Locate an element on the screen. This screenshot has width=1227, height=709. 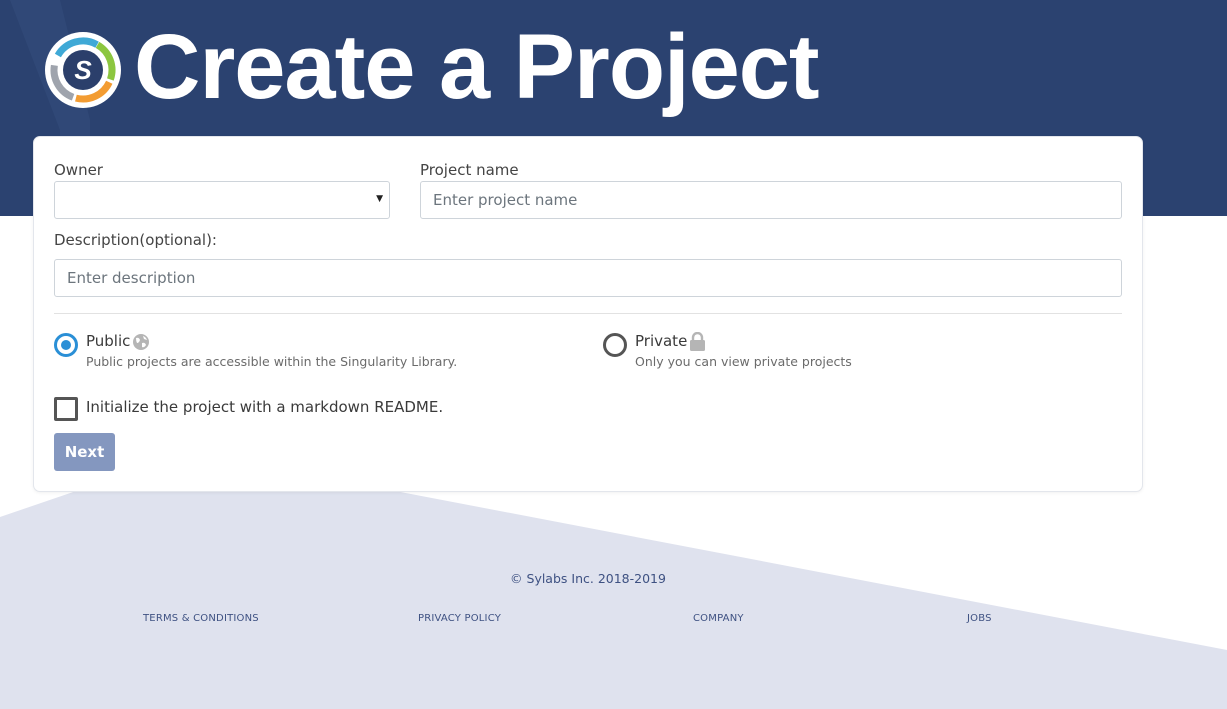
divider is located at coordinates (588, 313).